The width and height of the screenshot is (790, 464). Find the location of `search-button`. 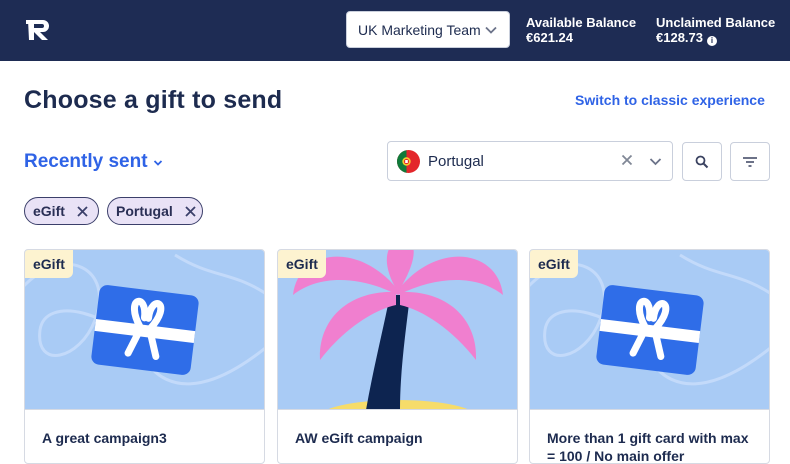

search-button is located at coordinates (702, 161).